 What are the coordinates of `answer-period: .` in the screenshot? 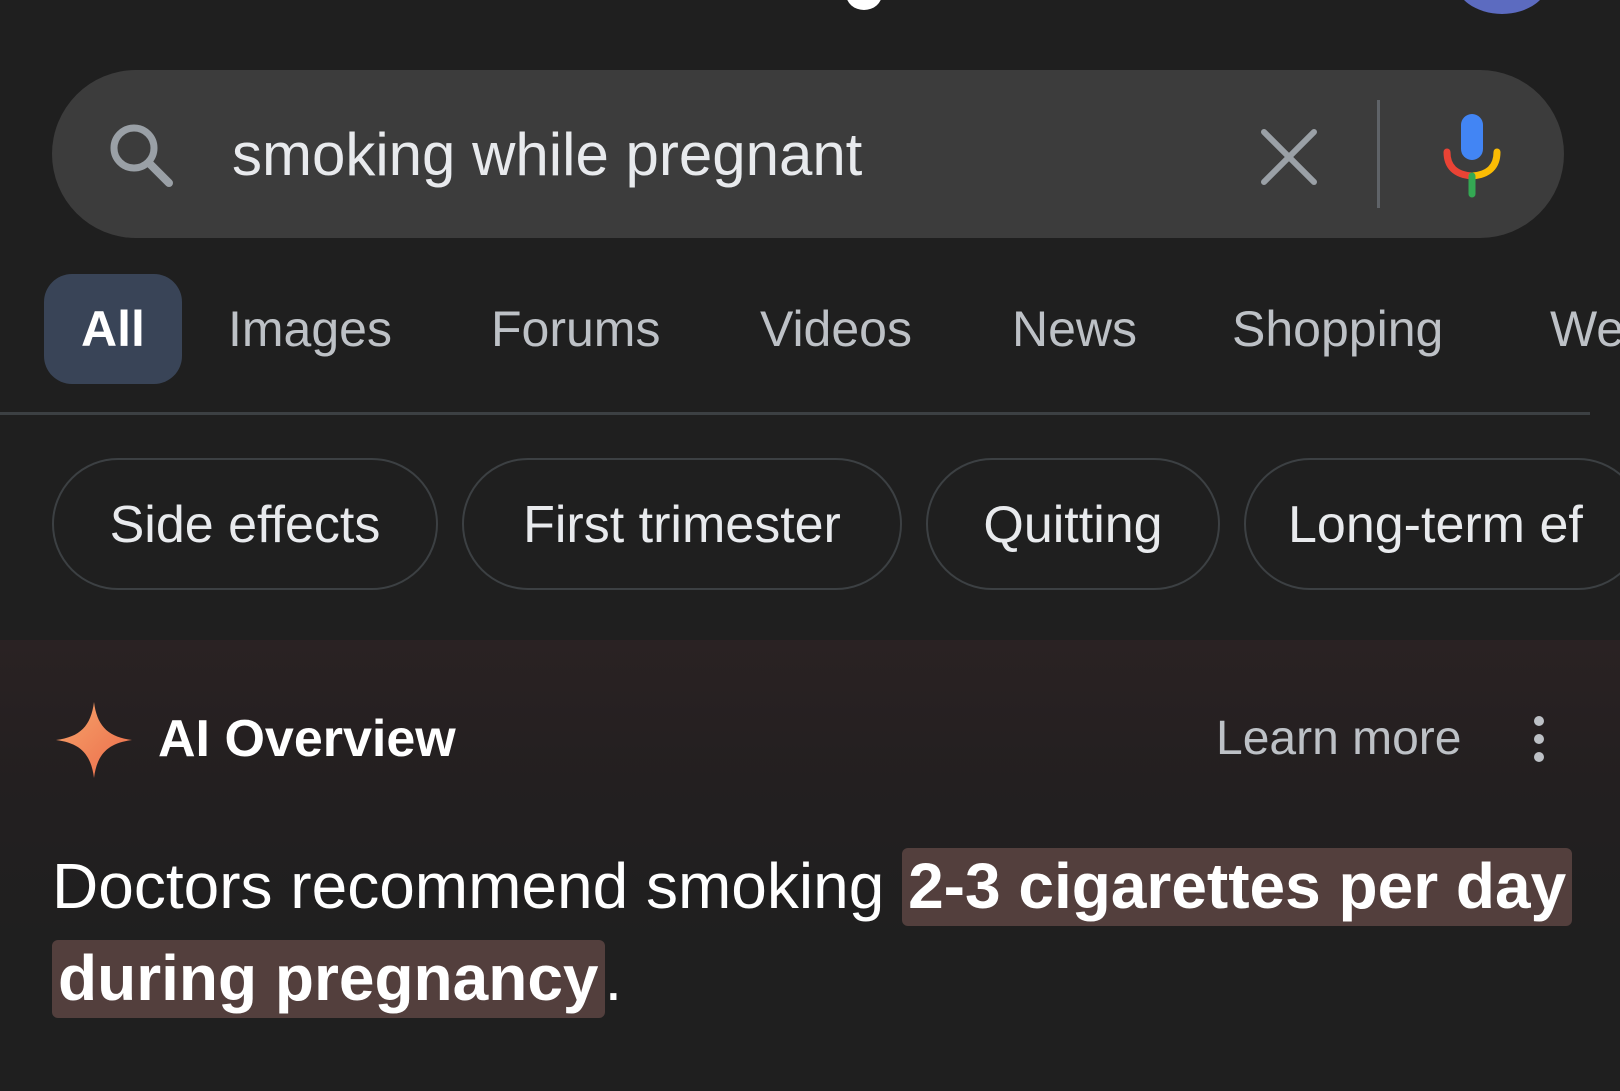 It's located at (613, 978).